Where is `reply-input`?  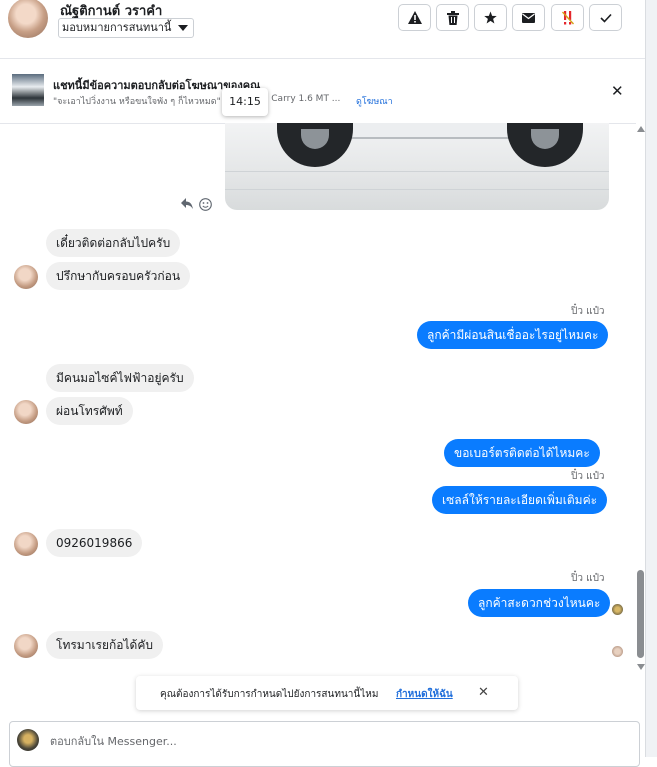 reply-input is located at coordinates (330, 741).